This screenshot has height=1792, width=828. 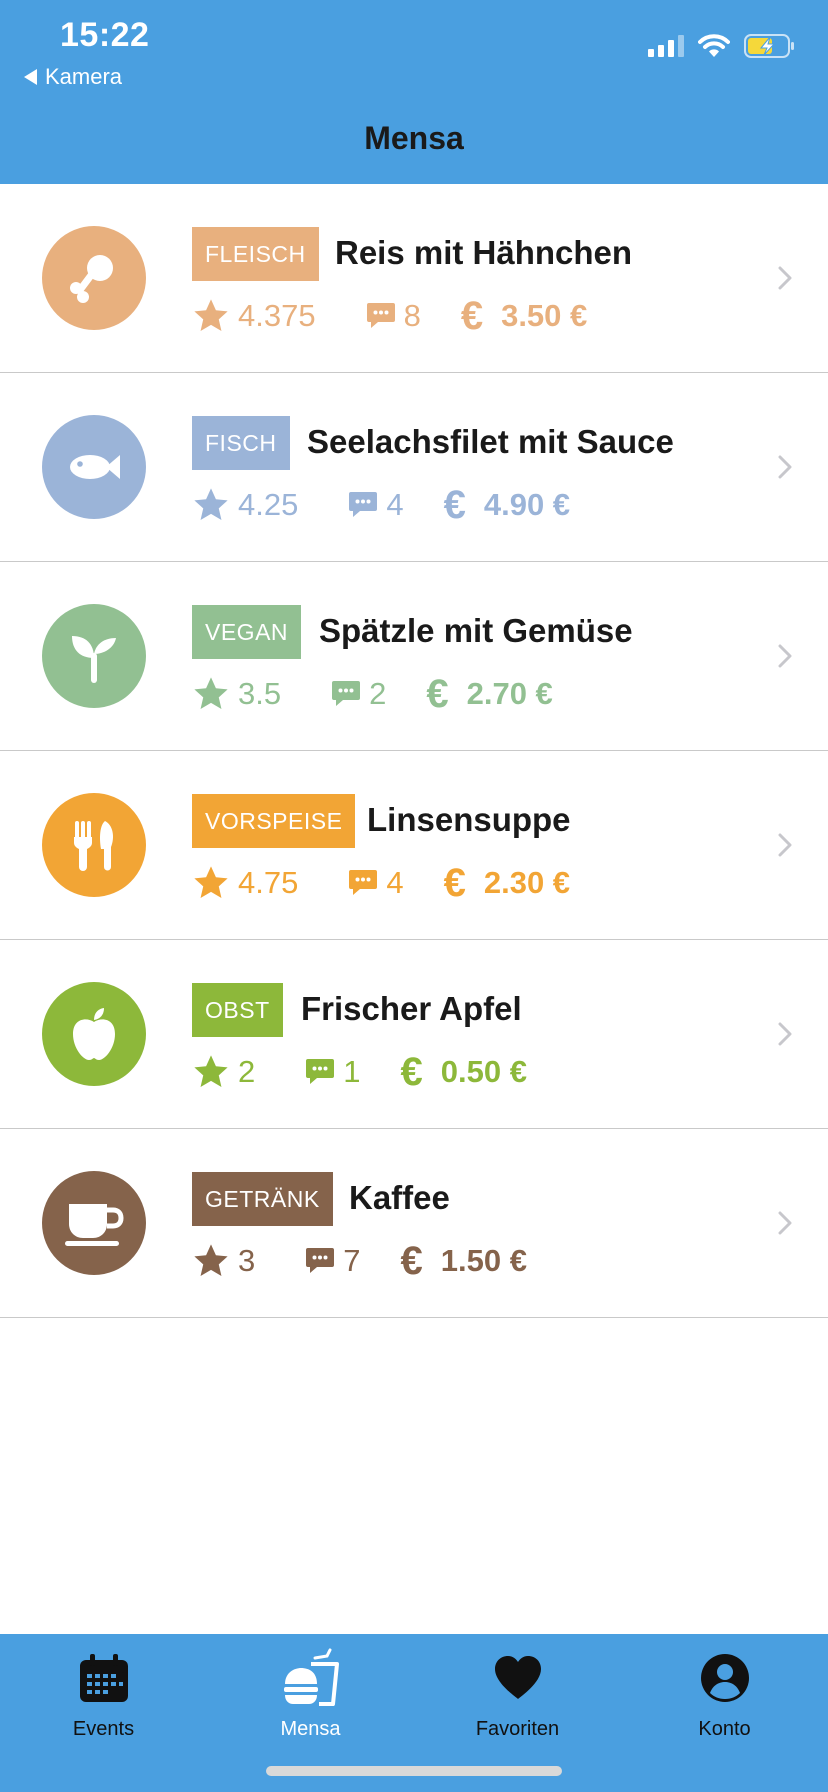 What do you see at coordinates (268, 504) in the screenshot?
I see `rating-value: 4.25` at bounding box center [268, 504].